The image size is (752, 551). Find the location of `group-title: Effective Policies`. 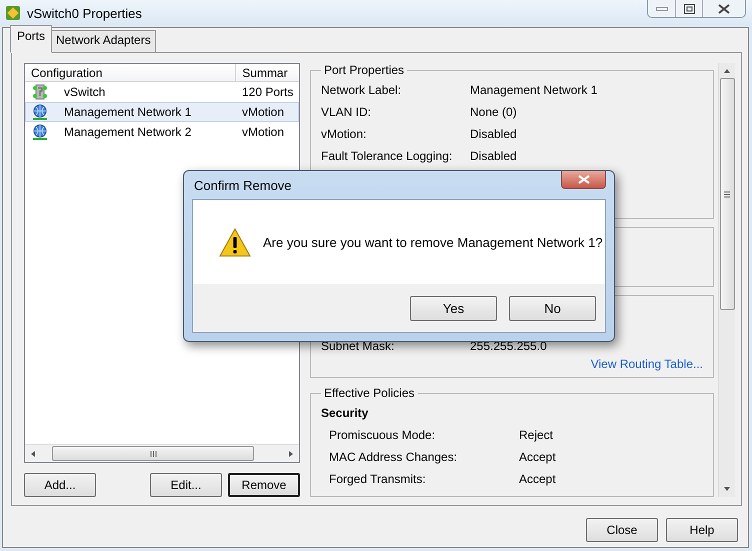

group-title: Effective Policies is located at coordinates (369, 393).